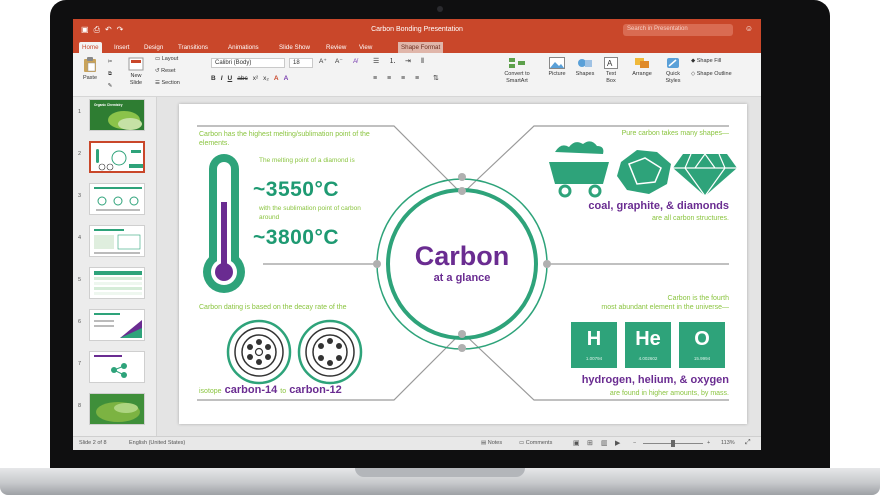 The height and width of the screenshot is (495, 880). I want to click on notes-button: ▤ Notes, so click(491, 443).